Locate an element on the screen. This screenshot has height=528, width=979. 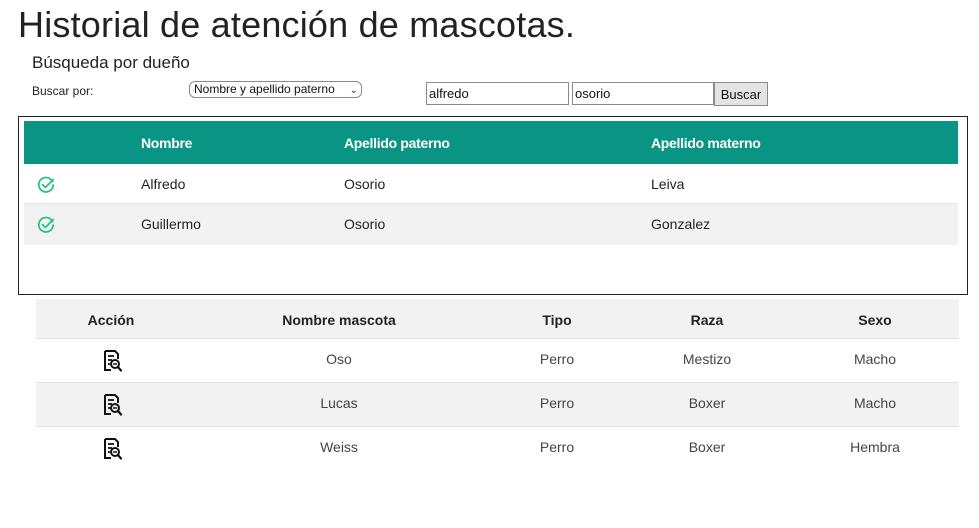
header-tipo: Tipo is located at coordinates (557, 320).